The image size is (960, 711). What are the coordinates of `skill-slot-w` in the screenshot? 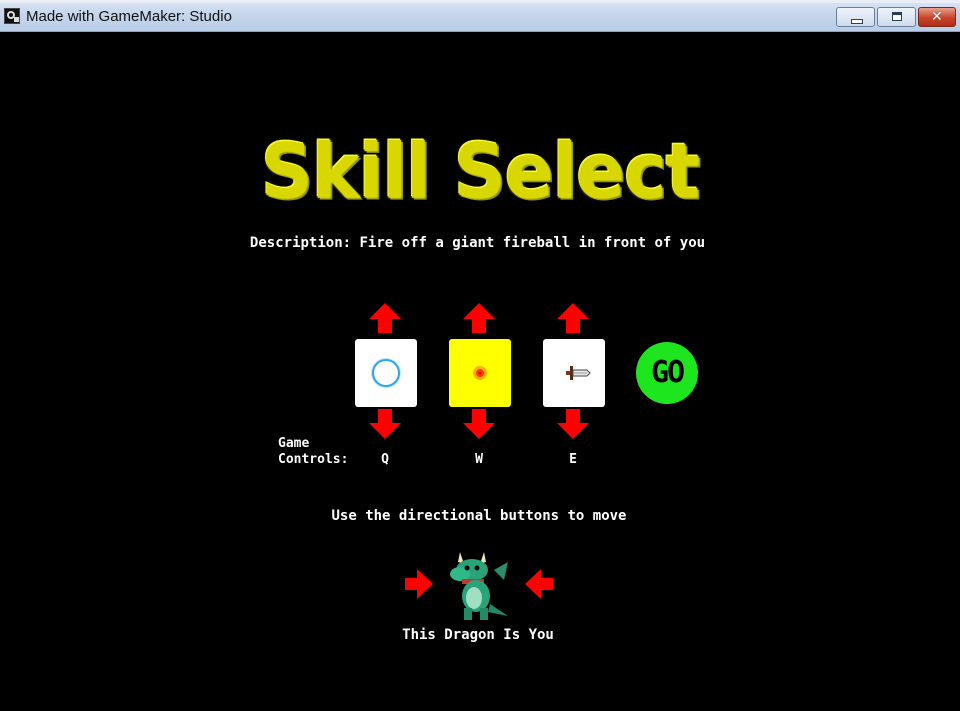 It's located at (480, 373).